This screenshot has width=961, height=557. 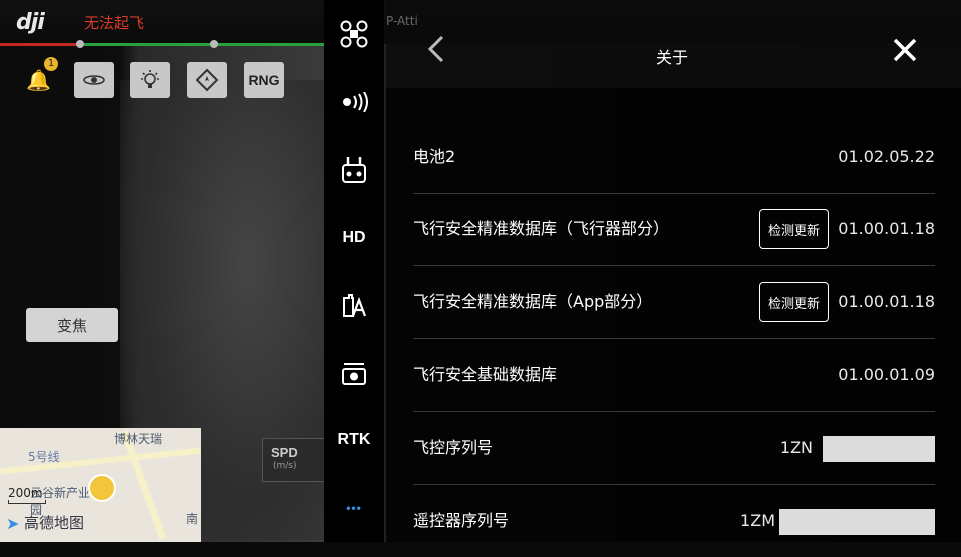 I want to click on notification-badge: 1, so click(x=51, y=64).